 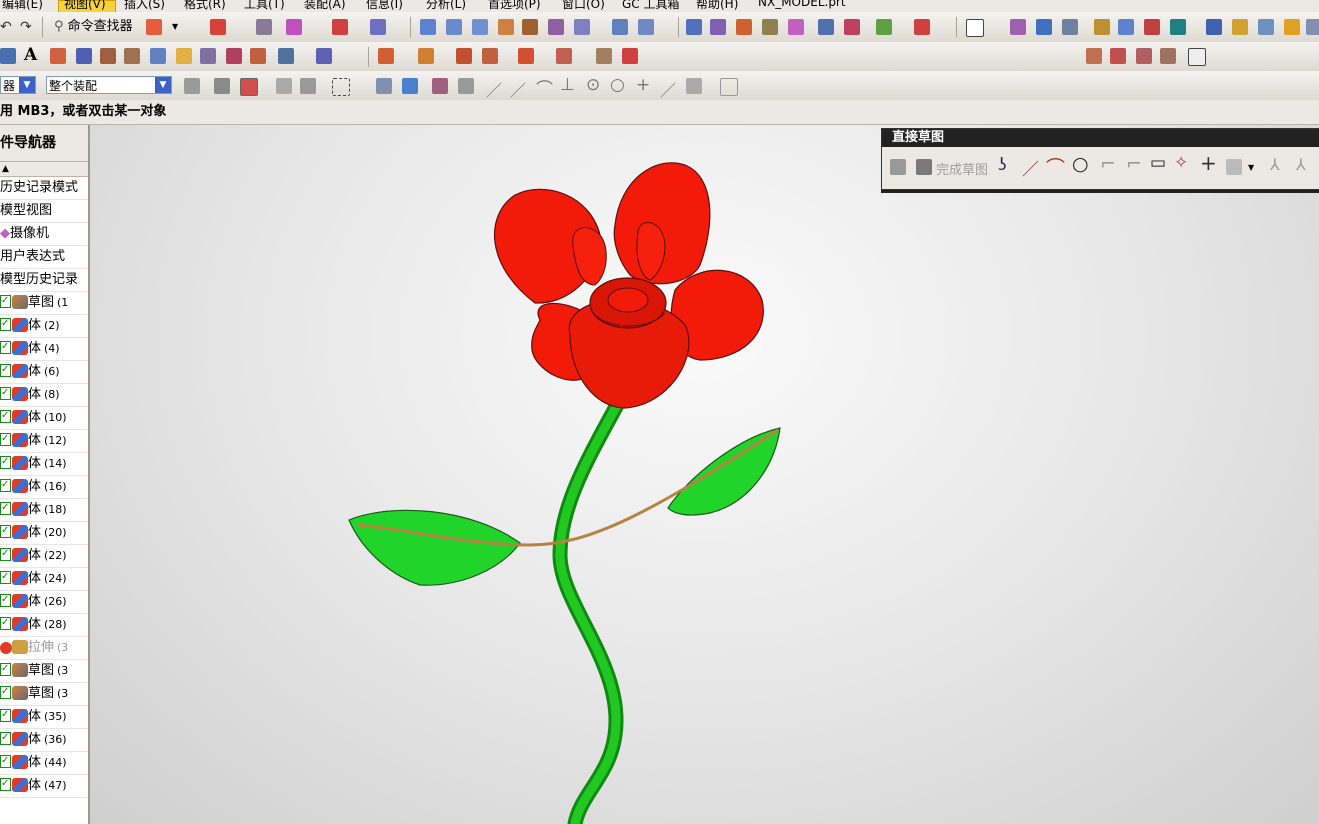 What do you see at coordinates (410, 86) in the screenshot?
I see `body-select-icon` at bounding box center [410, 86].